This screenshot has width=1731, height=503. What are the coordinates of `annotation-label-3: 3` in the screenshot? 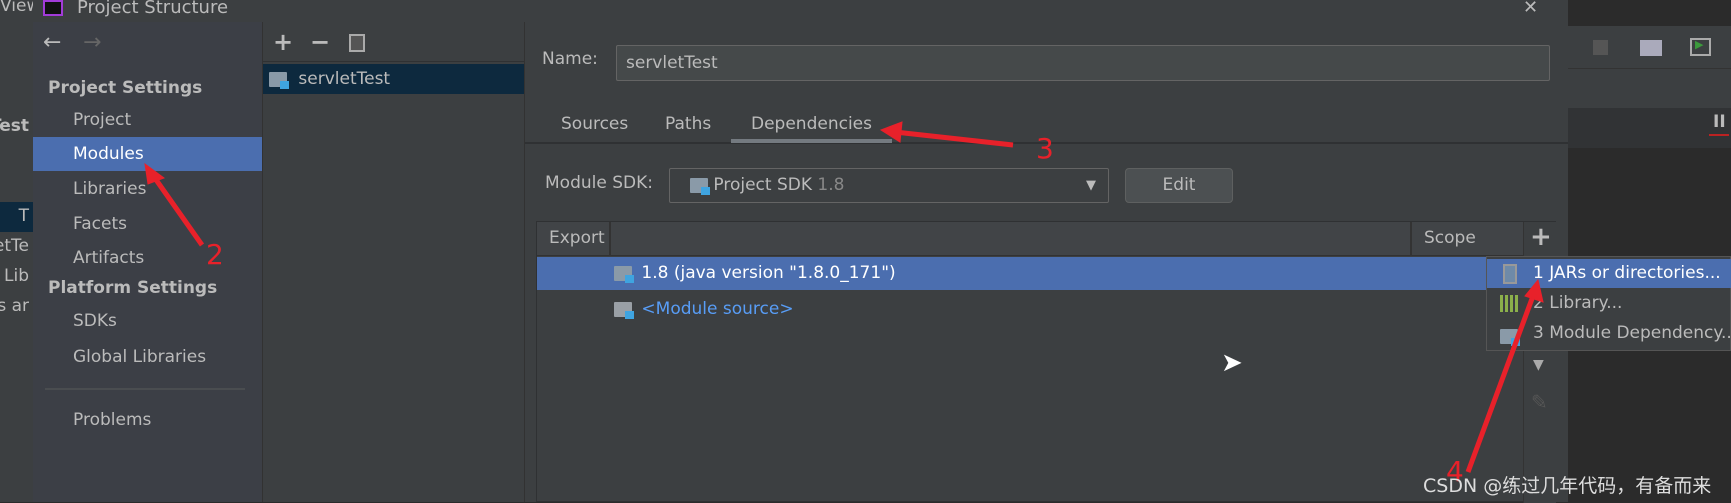 It's located at (1045, 148).